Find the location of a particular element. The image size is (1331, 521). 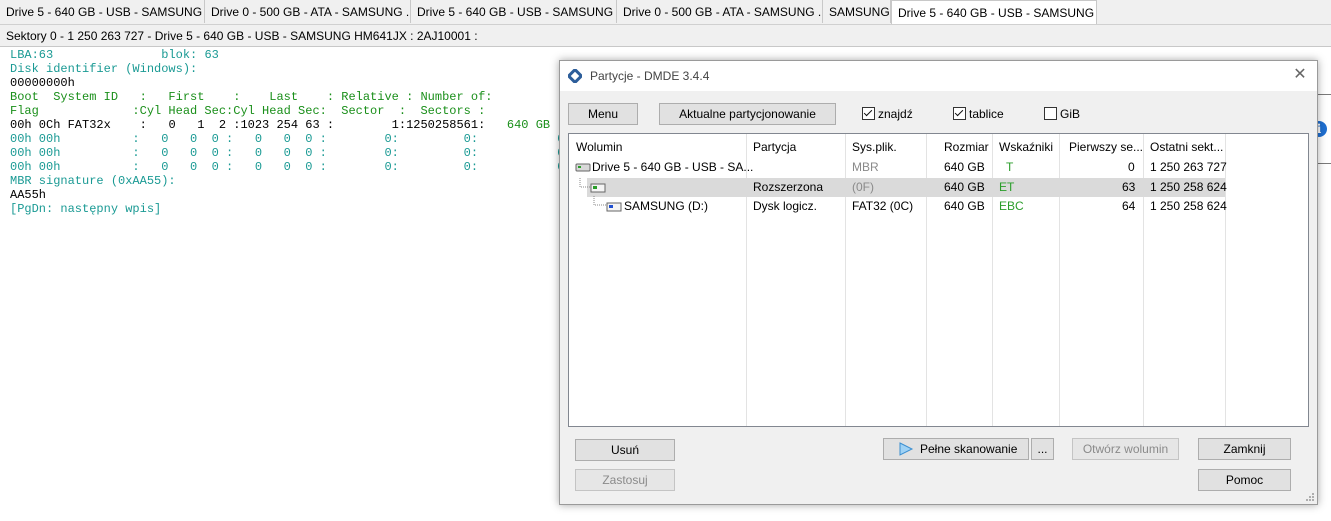

find-checkbox: znajdź is located at coordinates (887, 114).